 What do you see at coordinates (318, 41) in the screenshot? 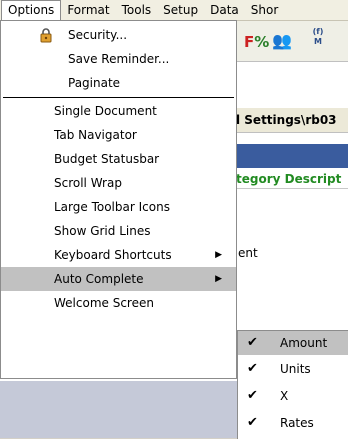
I see `fm-icon: (f) M` at bounding box center [318, 41].